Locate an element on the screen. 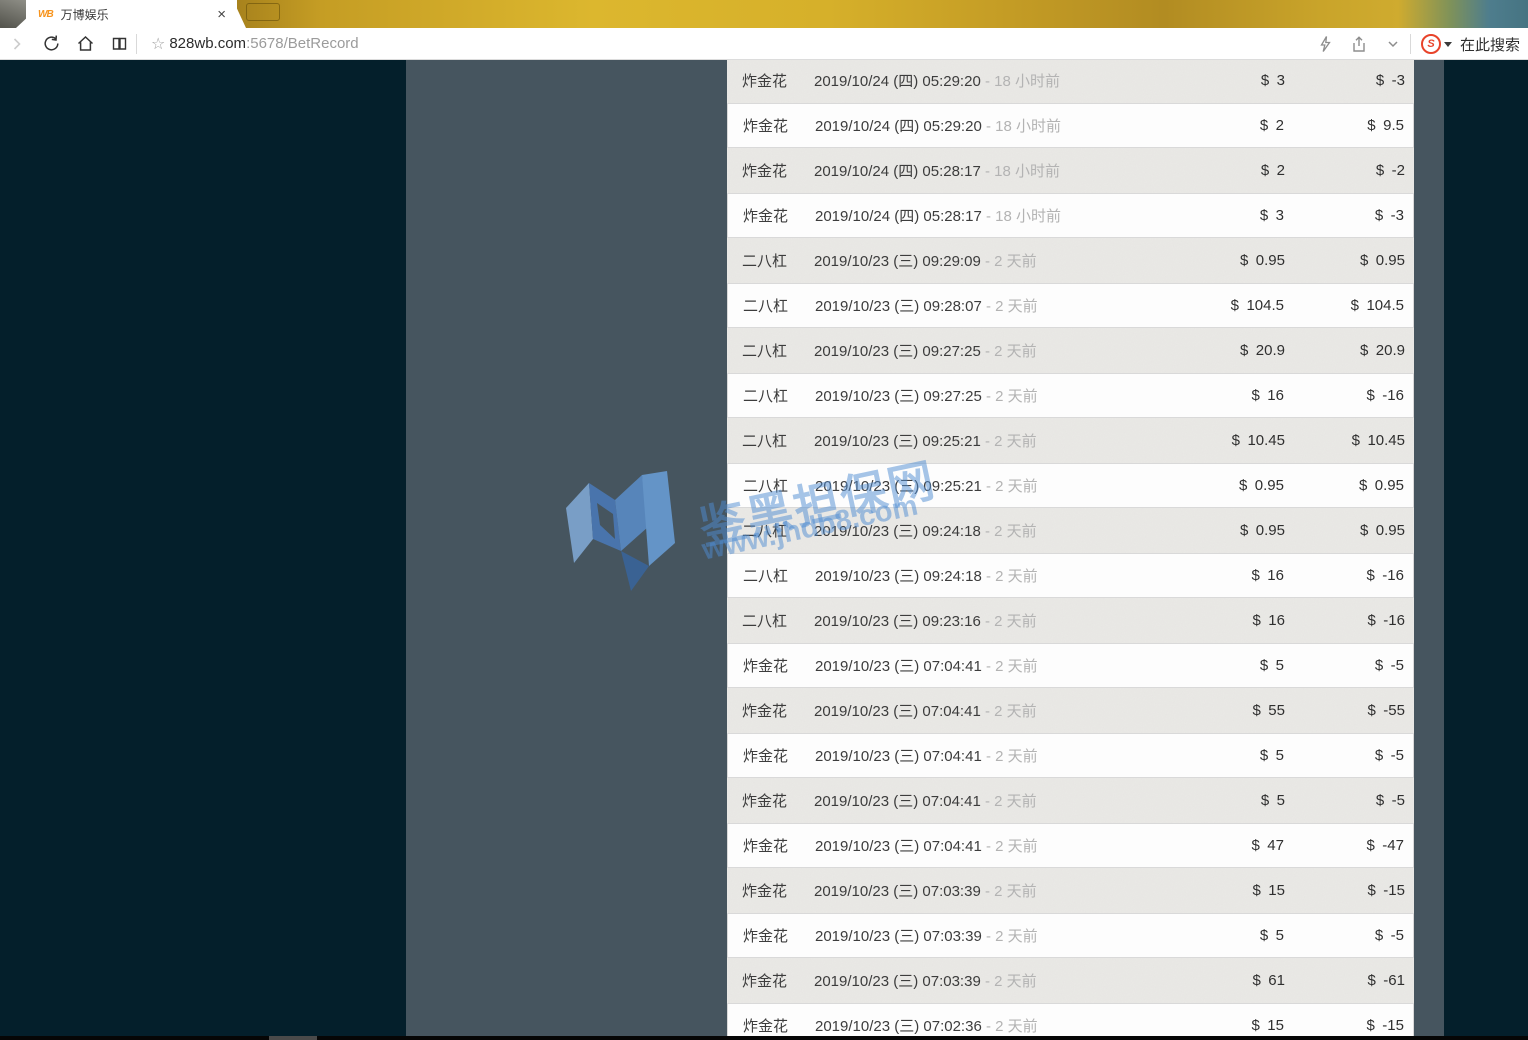 This screenshot has height=1040, width=1528. bet-amount: $ 104.5 is located at coordinates (1257, 305).